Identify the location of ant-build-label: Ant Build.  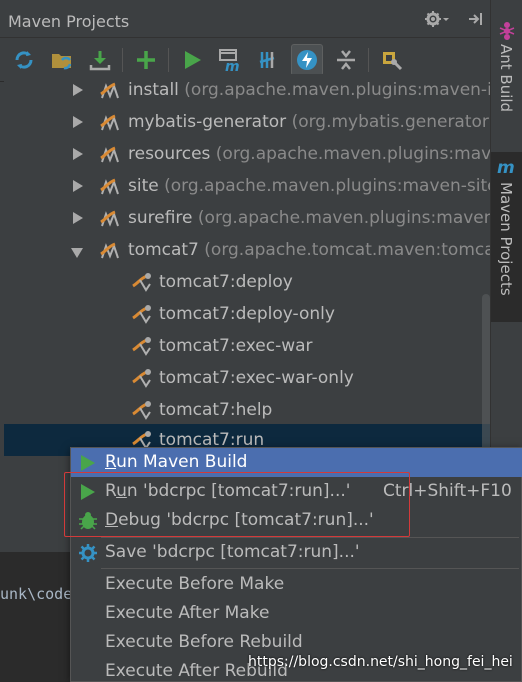
(506, 78).